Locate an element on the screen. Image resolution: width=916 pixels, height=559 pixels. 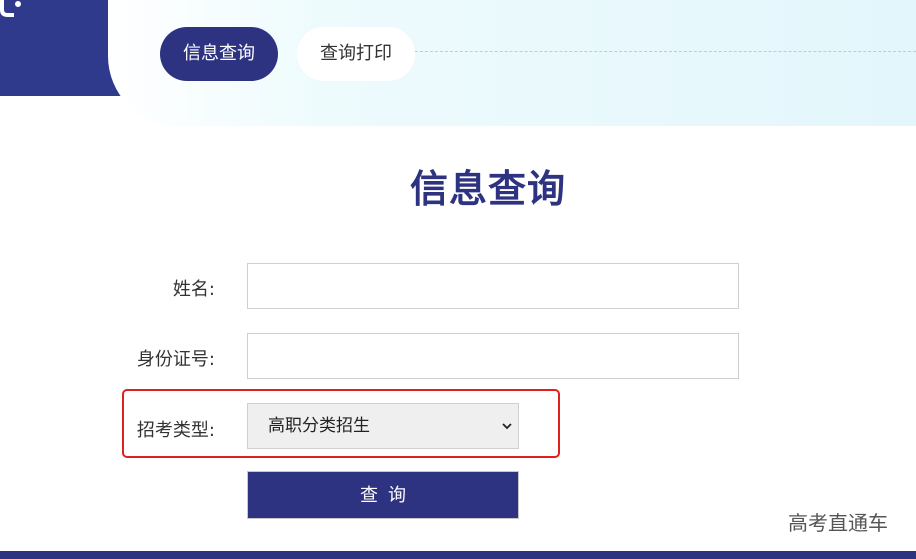
highlight-annotation is located at coordinates (341, 423).